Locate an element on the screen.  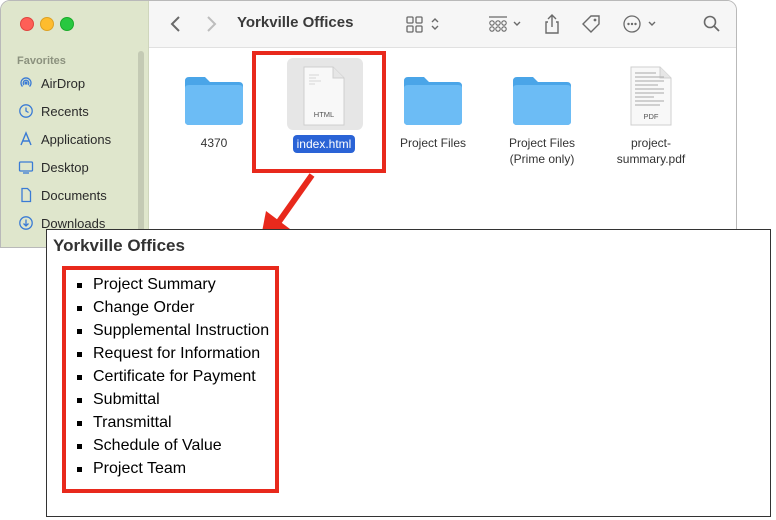
sidebar-item-documents: Documents is located at coordinates (62, 195).